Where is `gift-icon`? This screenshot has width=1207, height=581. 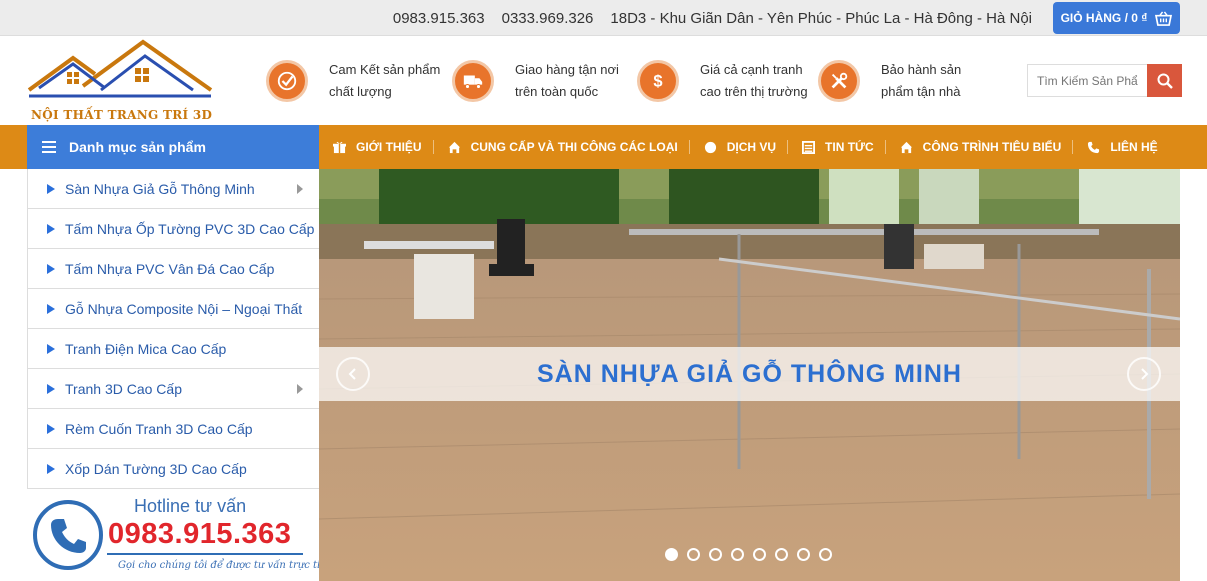 gift-icon is located at coordinates (339, 147).